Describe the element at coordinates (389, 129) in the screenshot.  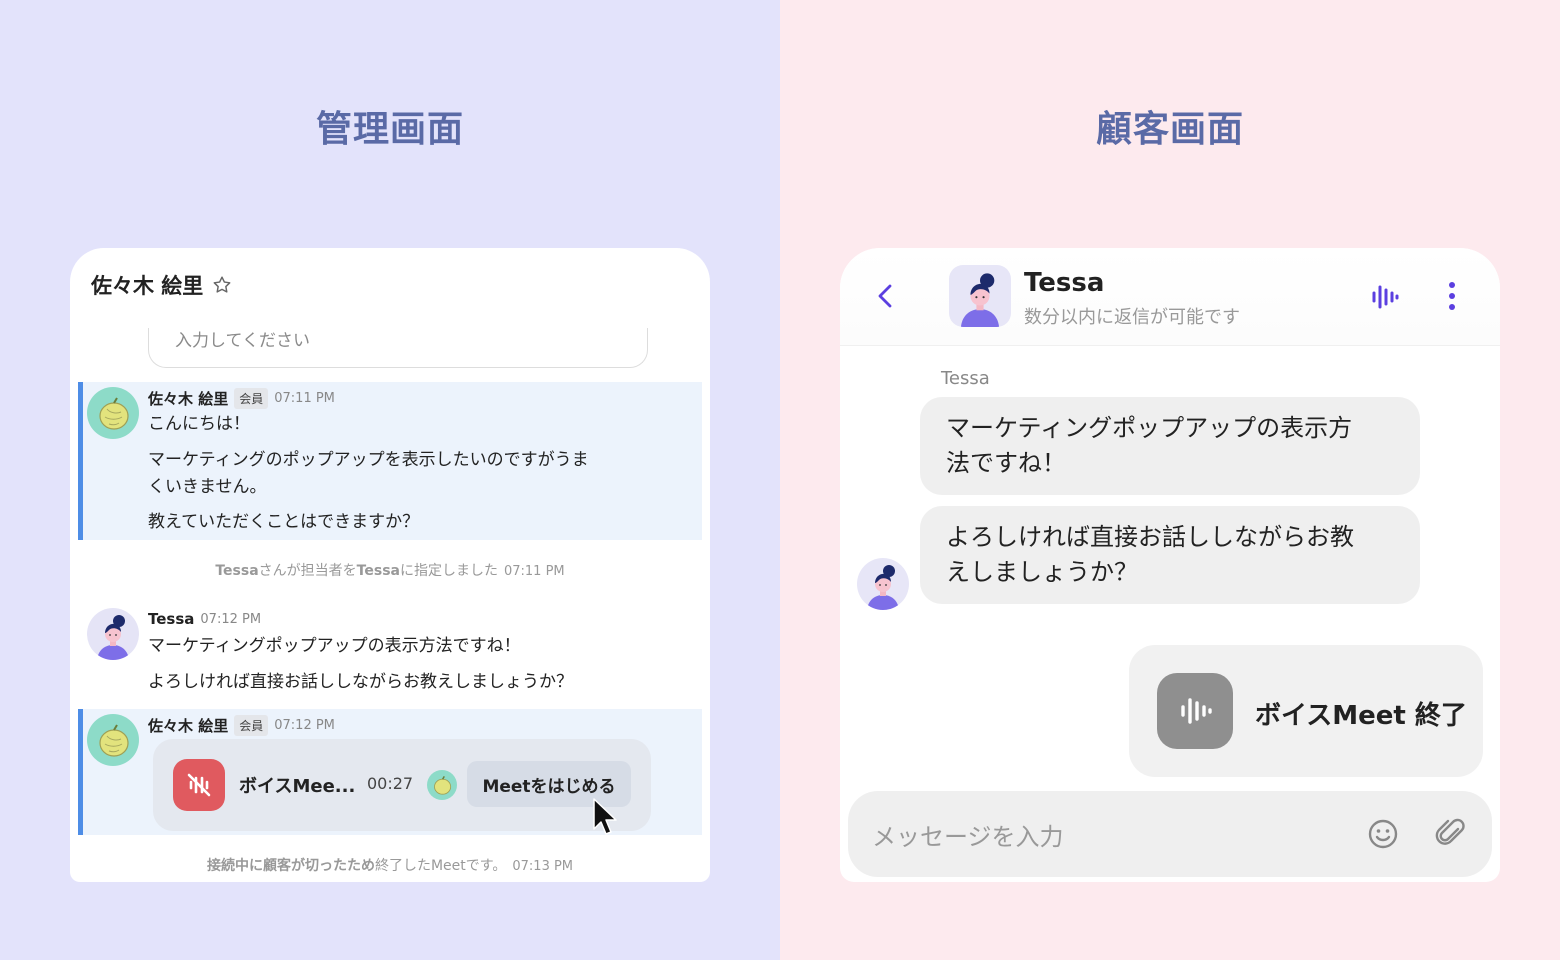
I see `admin-section-title: 管理画面` at that location.